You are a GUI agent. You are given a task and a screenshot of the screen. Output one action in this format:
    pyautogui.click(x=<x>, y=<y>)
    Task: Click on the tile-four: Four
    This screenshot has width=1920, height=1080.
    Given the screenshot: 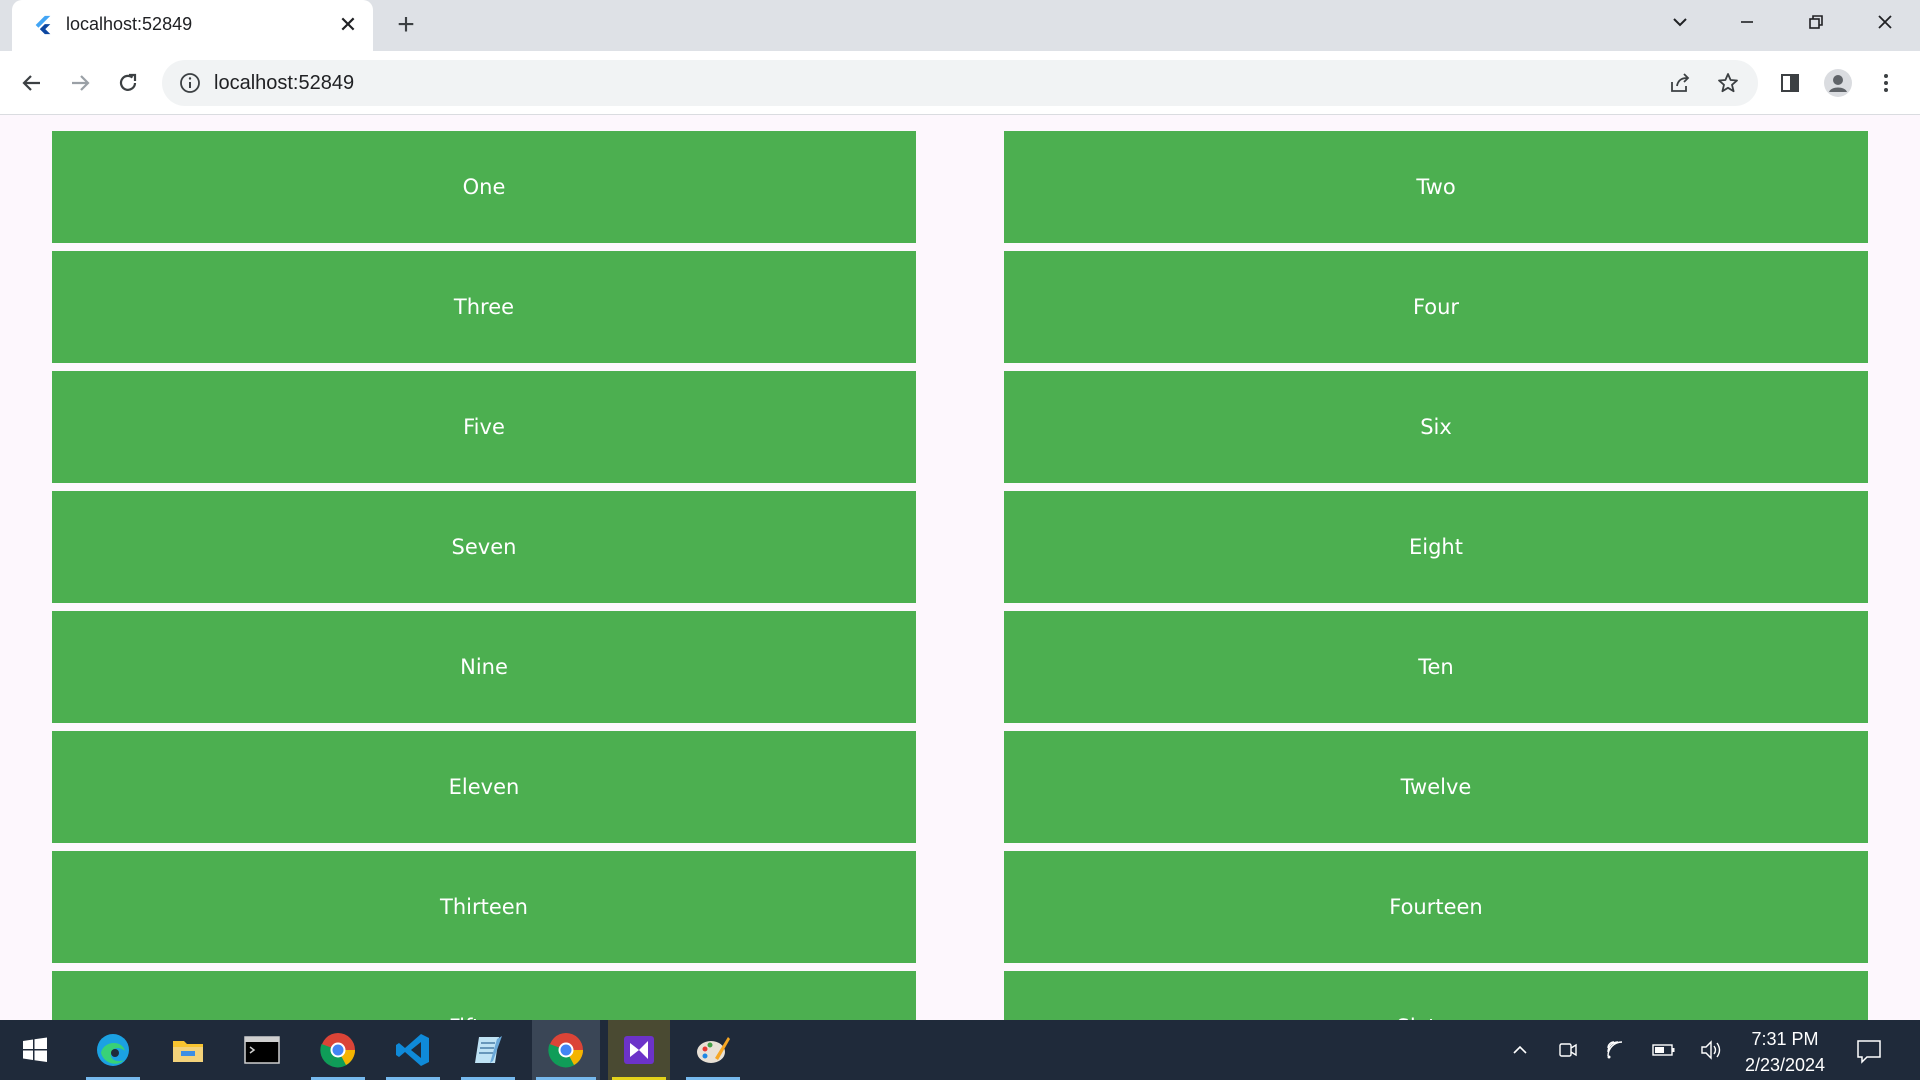 What is the action you would take?
    pyautogui.click(x=1436, y=307)
    